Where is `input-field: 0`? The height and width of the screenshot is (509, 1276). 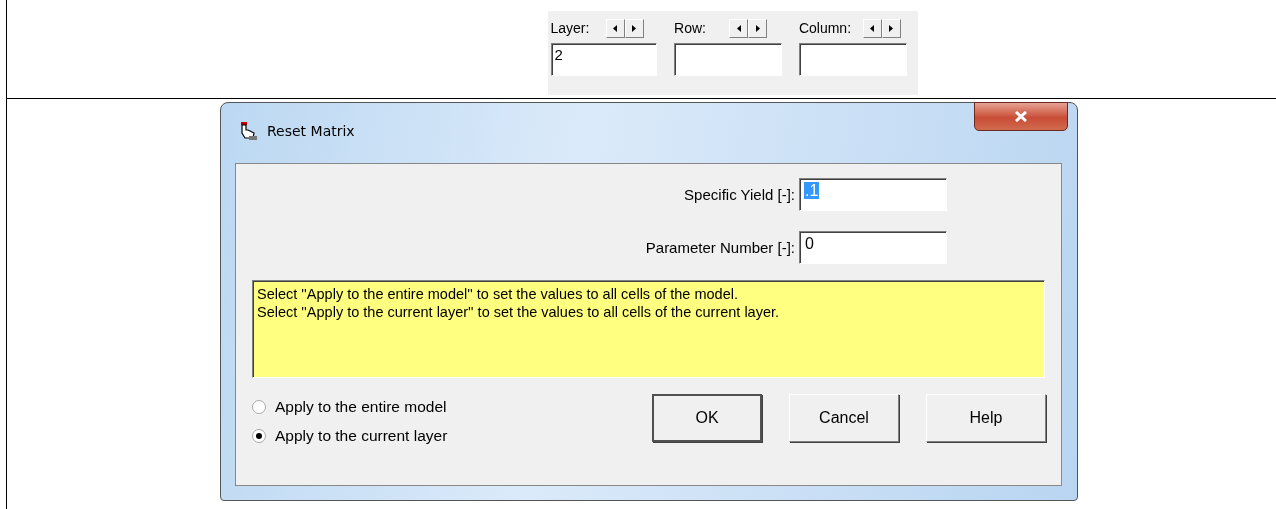
input-field: 0 is located at coordinates (873, 247).